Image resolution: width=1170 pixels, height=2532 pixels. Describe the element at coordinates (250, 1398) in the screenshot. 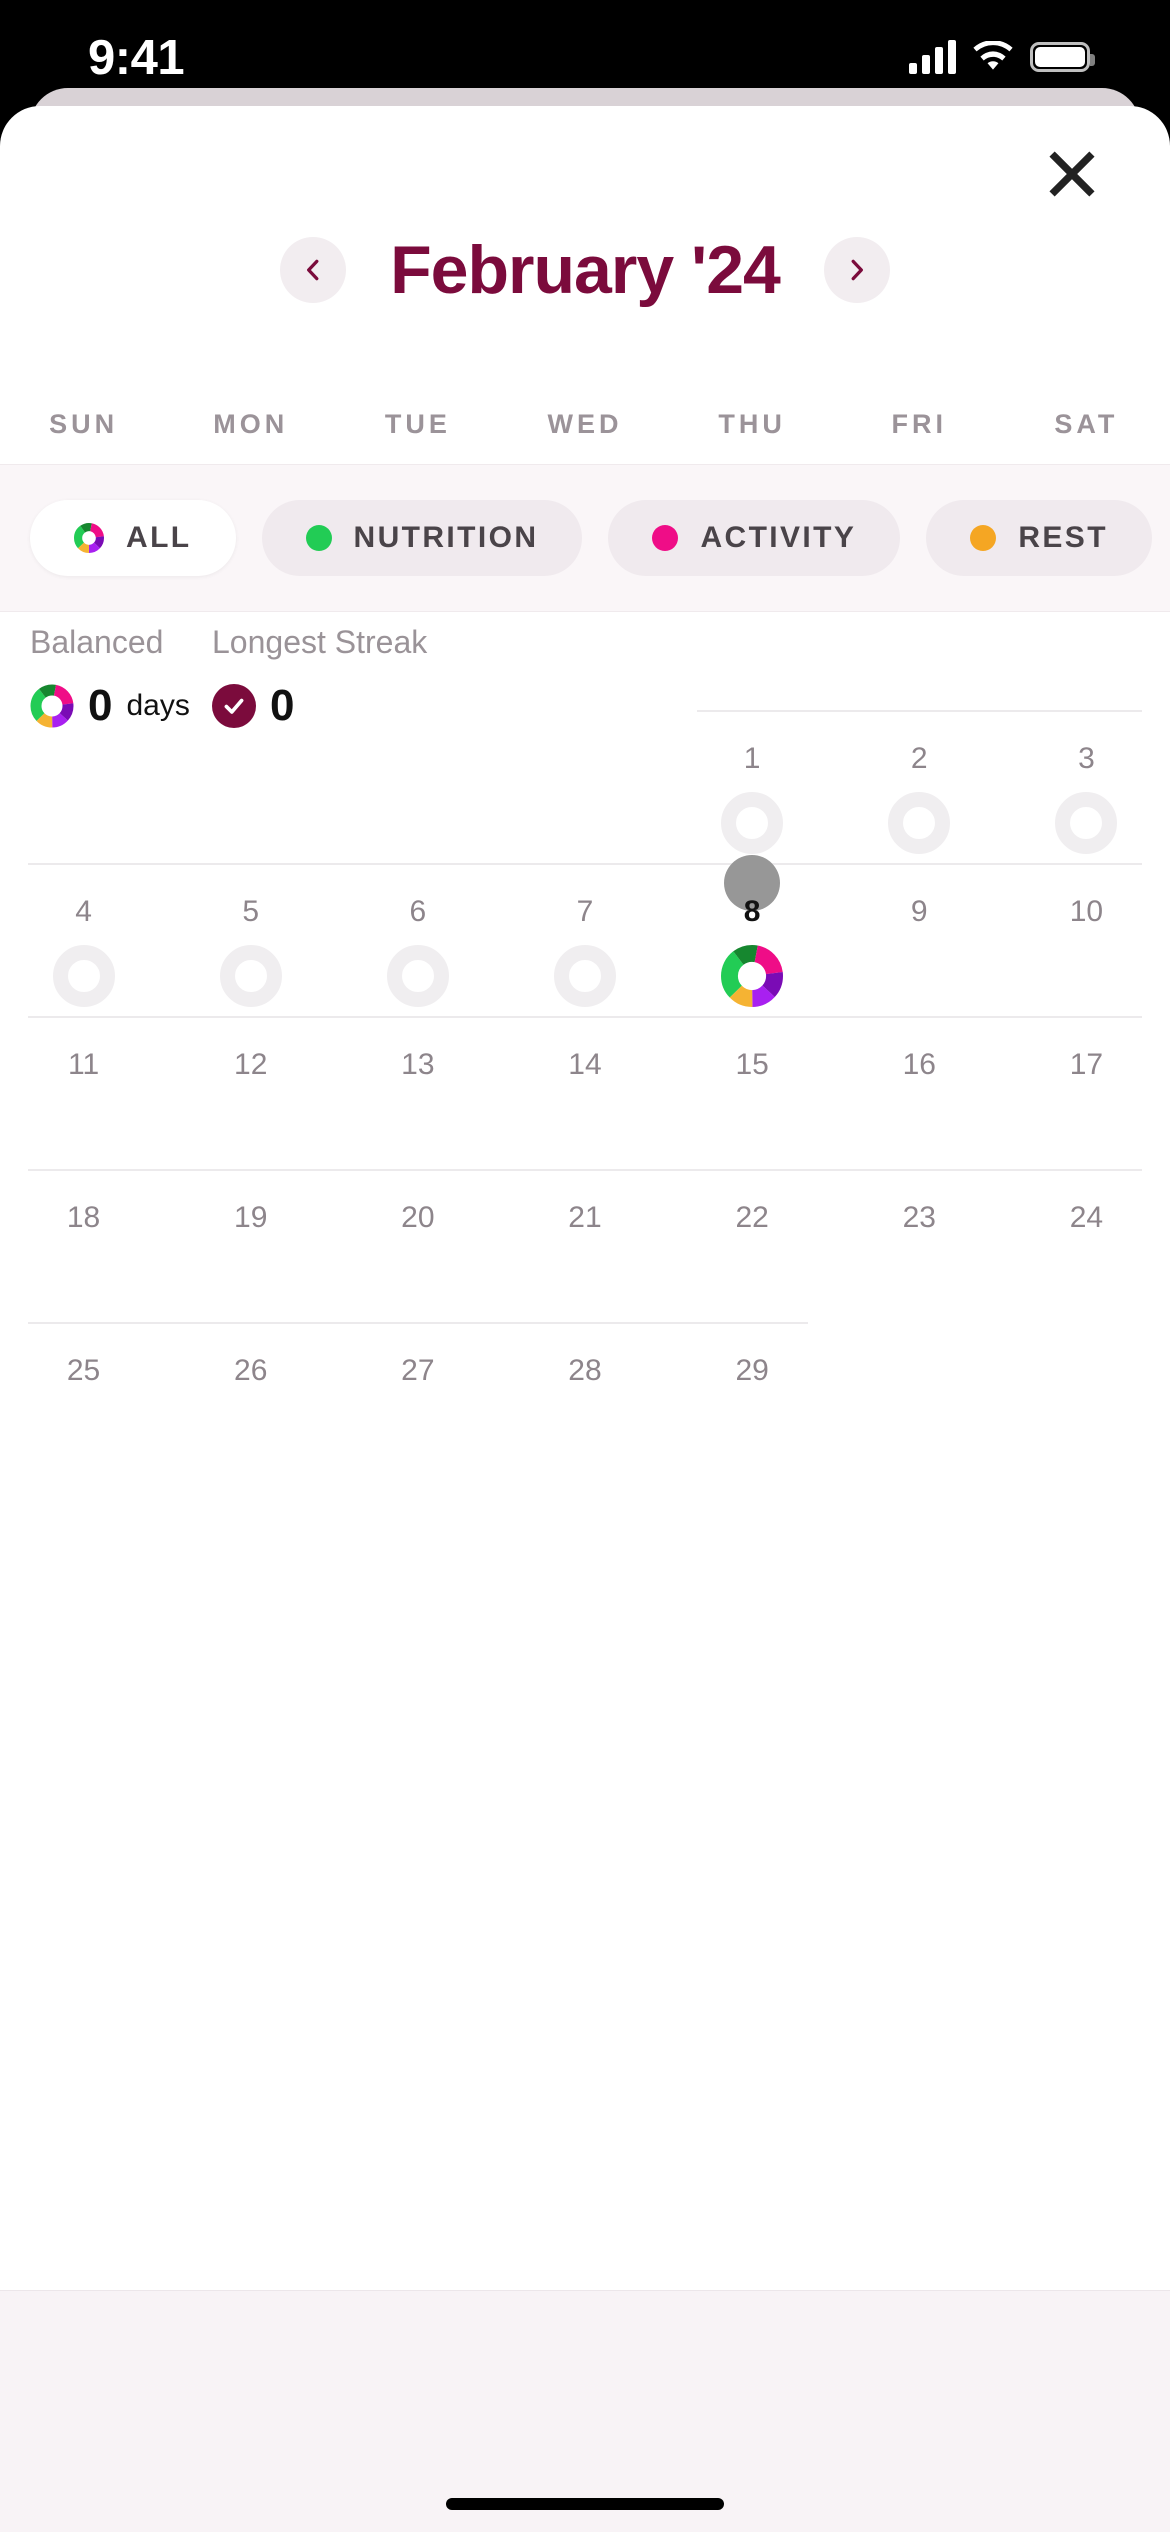

I see `calendar-day-26: 26` at that location.